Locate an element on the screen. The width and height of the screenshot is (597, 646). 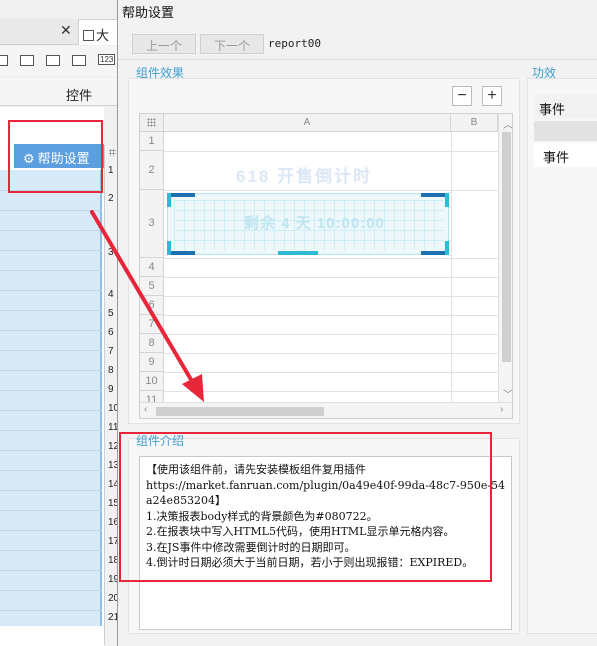
sheet-corner is located at coordinates (152, 123).